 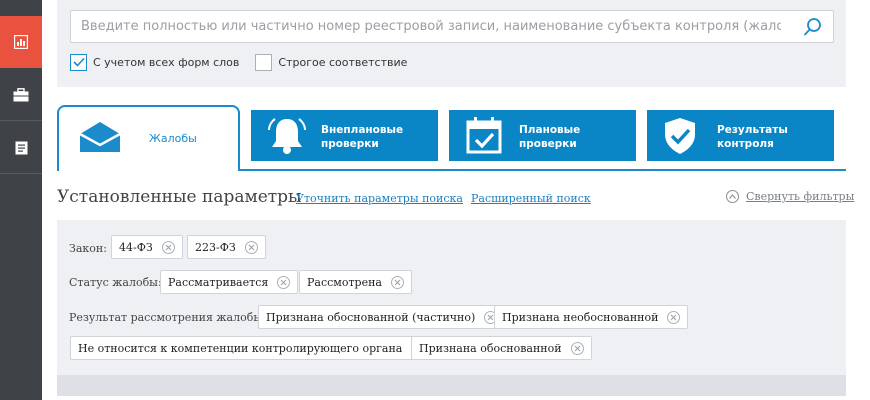 I want to click on params-title: Установленные параметры, so click(x=179, y=197).